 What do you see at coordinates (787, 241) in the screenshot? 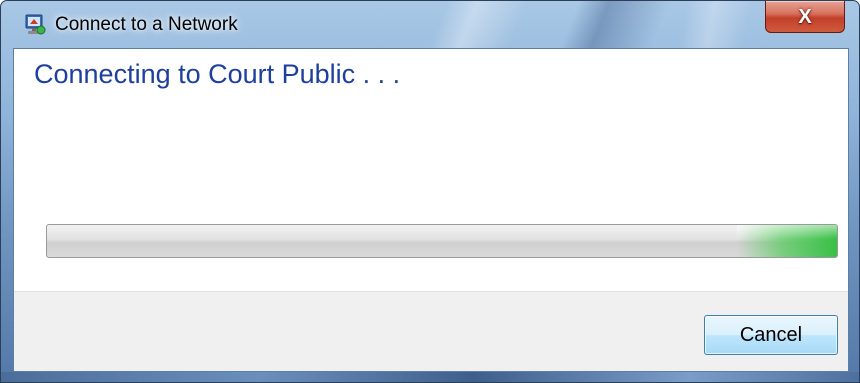
I see `progress-indicator-glow` at bounding box center [787, 241].